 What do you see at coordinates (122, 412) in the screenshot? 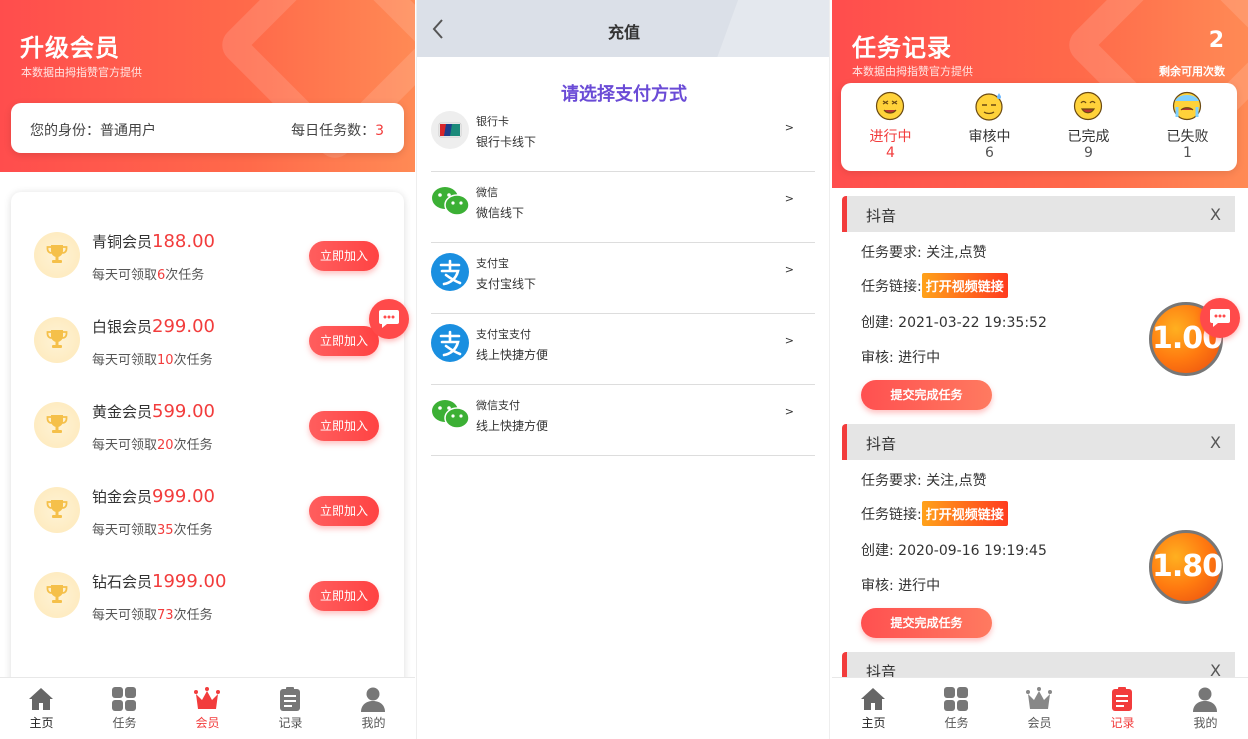
I see `vip-level-title: 黄金会员` at bounding box center [122, 412].